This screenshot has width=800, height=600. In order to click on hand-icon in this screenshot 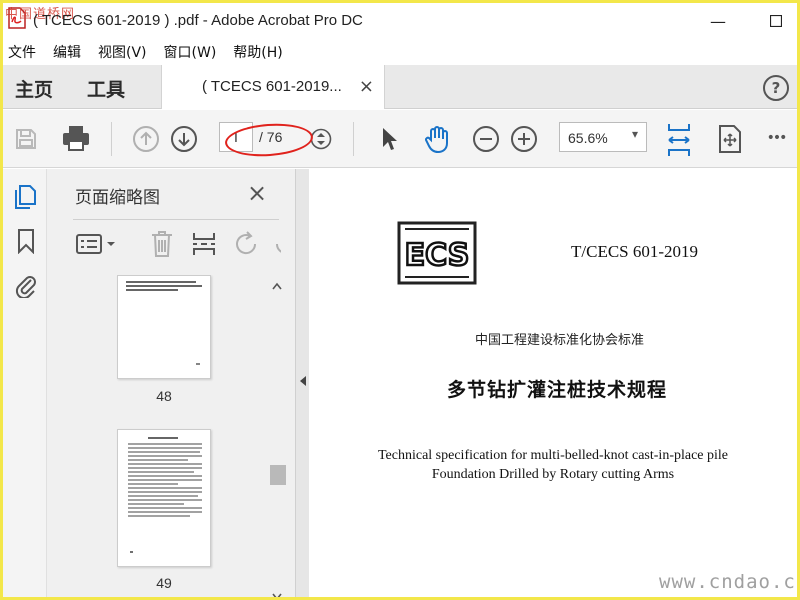, I will do `click(436, 140)`.